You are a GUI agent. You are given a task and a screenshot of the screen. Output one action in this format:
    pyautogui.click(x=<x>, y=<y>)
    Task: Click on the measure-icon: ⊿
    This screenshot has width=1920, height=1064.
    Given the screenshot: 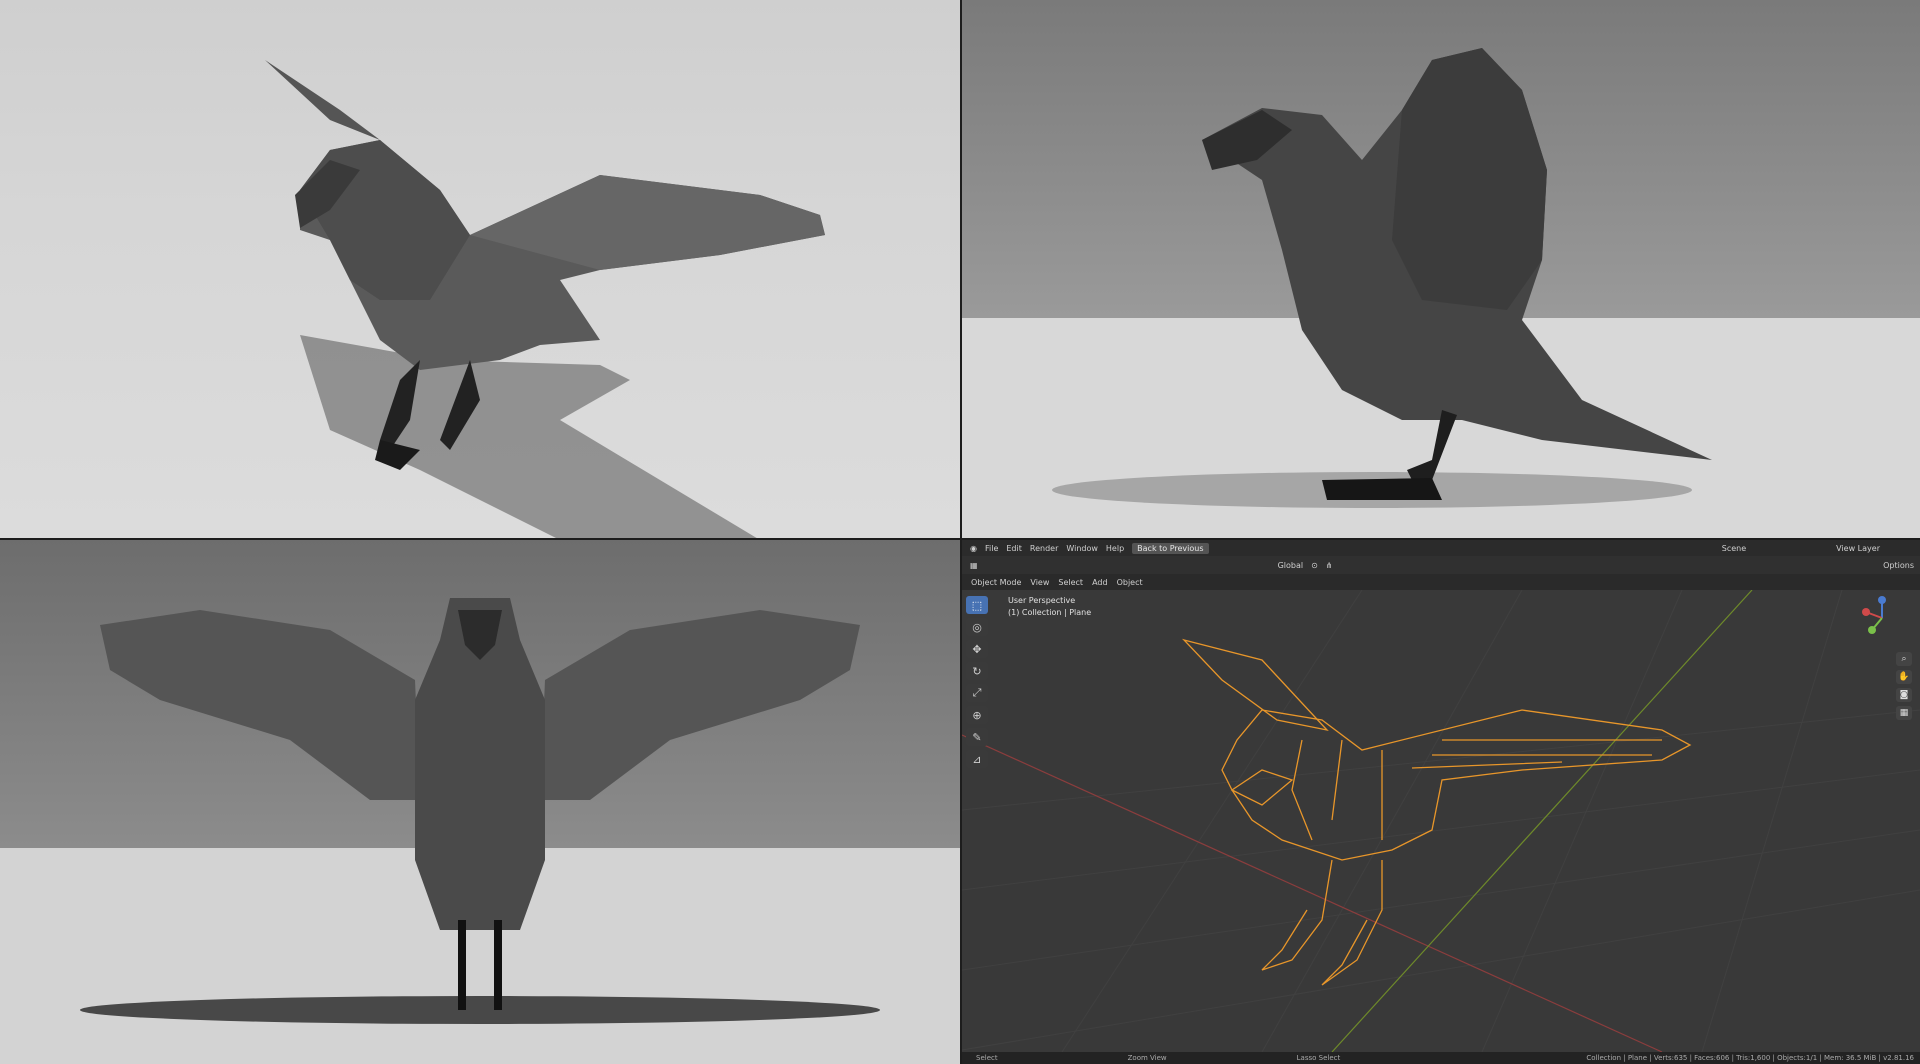 What is the action you would take?
    pyautogui.click(x=977, y=759)
    